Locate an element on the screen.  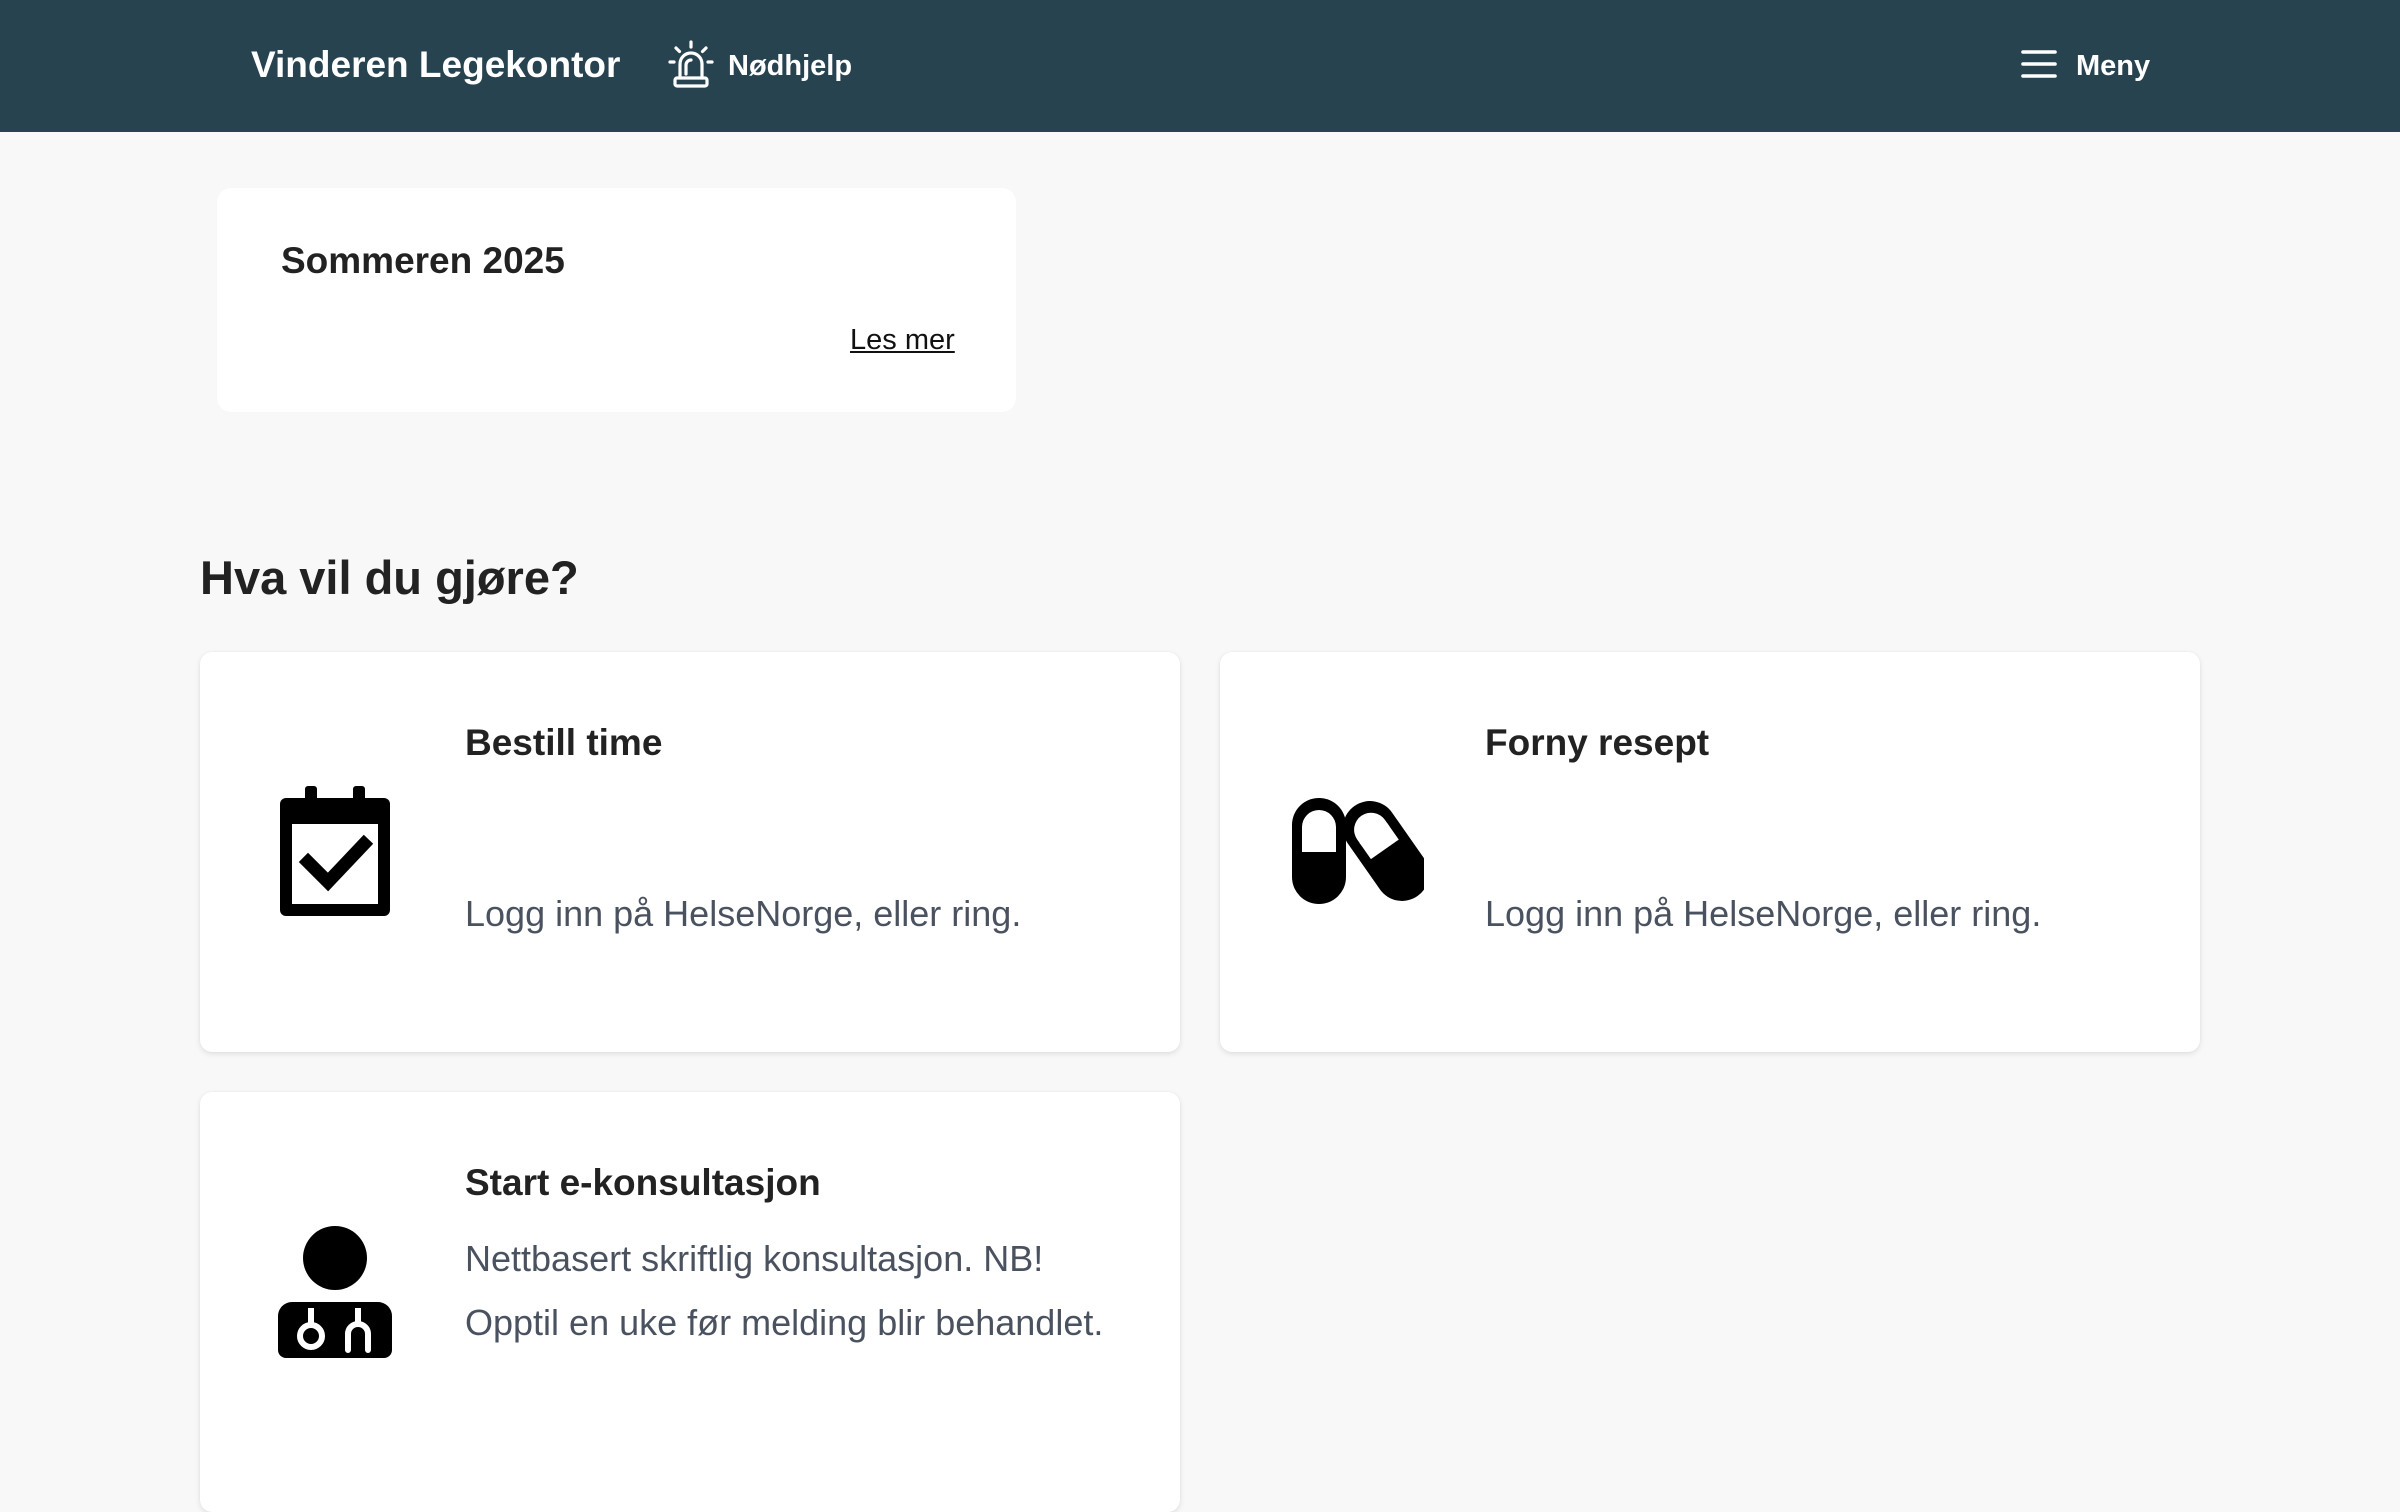
emergency-link: Nødhjelp is located at coordinates (760, 66).